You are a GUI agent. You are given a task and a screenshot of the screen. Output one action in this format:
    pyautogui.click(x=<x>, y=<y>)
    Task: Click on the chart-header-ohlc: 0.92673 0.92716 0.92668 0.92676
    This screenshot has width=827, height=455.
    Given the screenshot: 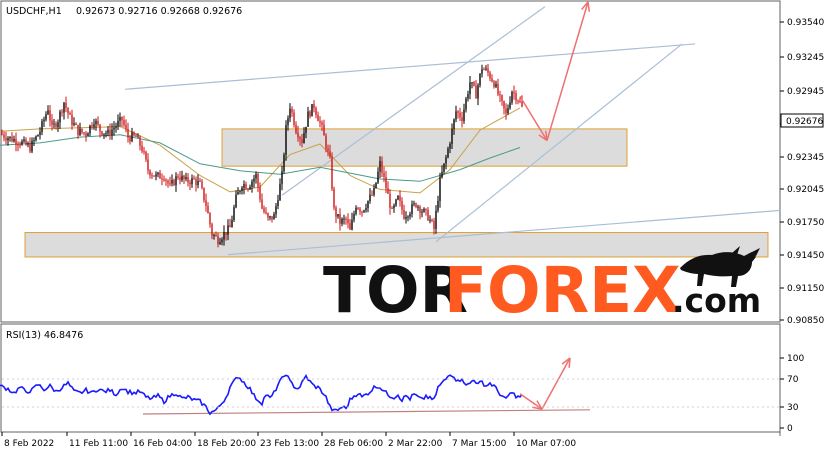 What is the action you would take?
    pyautogui.click(x=159, y=11)
    